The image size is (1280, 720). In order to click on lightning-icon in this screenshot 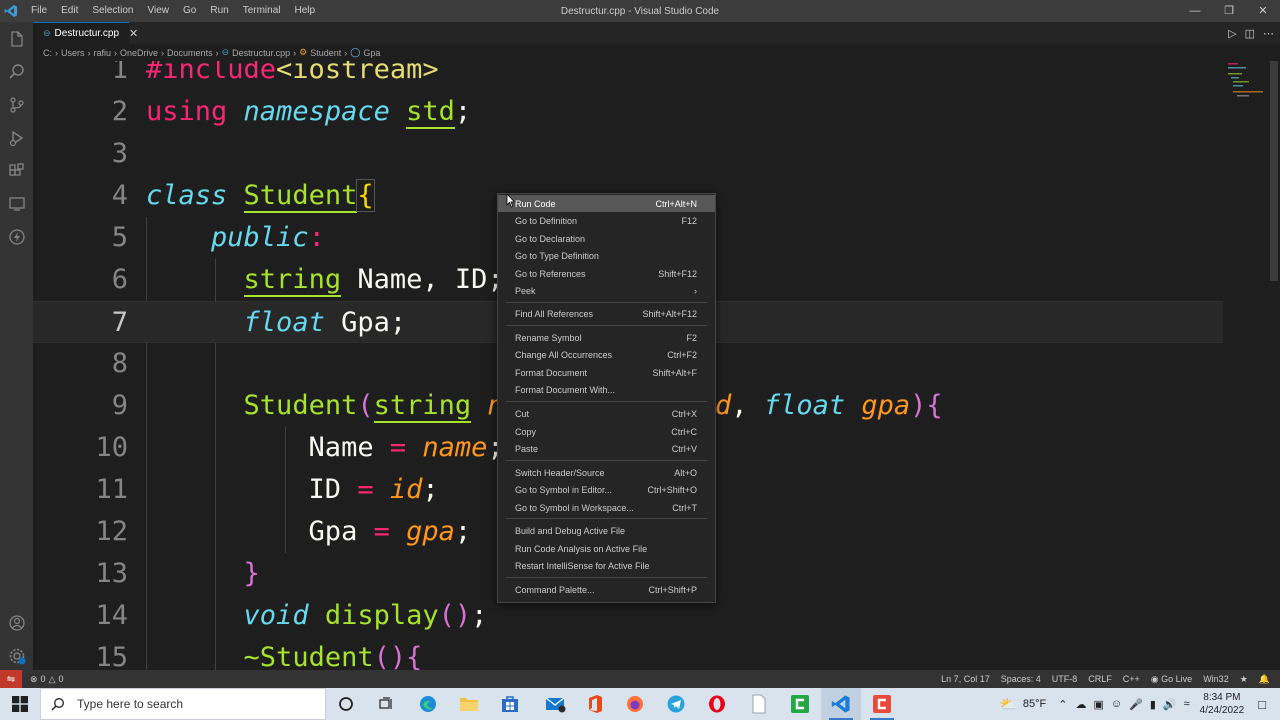, I will do `click(16, 236)`.